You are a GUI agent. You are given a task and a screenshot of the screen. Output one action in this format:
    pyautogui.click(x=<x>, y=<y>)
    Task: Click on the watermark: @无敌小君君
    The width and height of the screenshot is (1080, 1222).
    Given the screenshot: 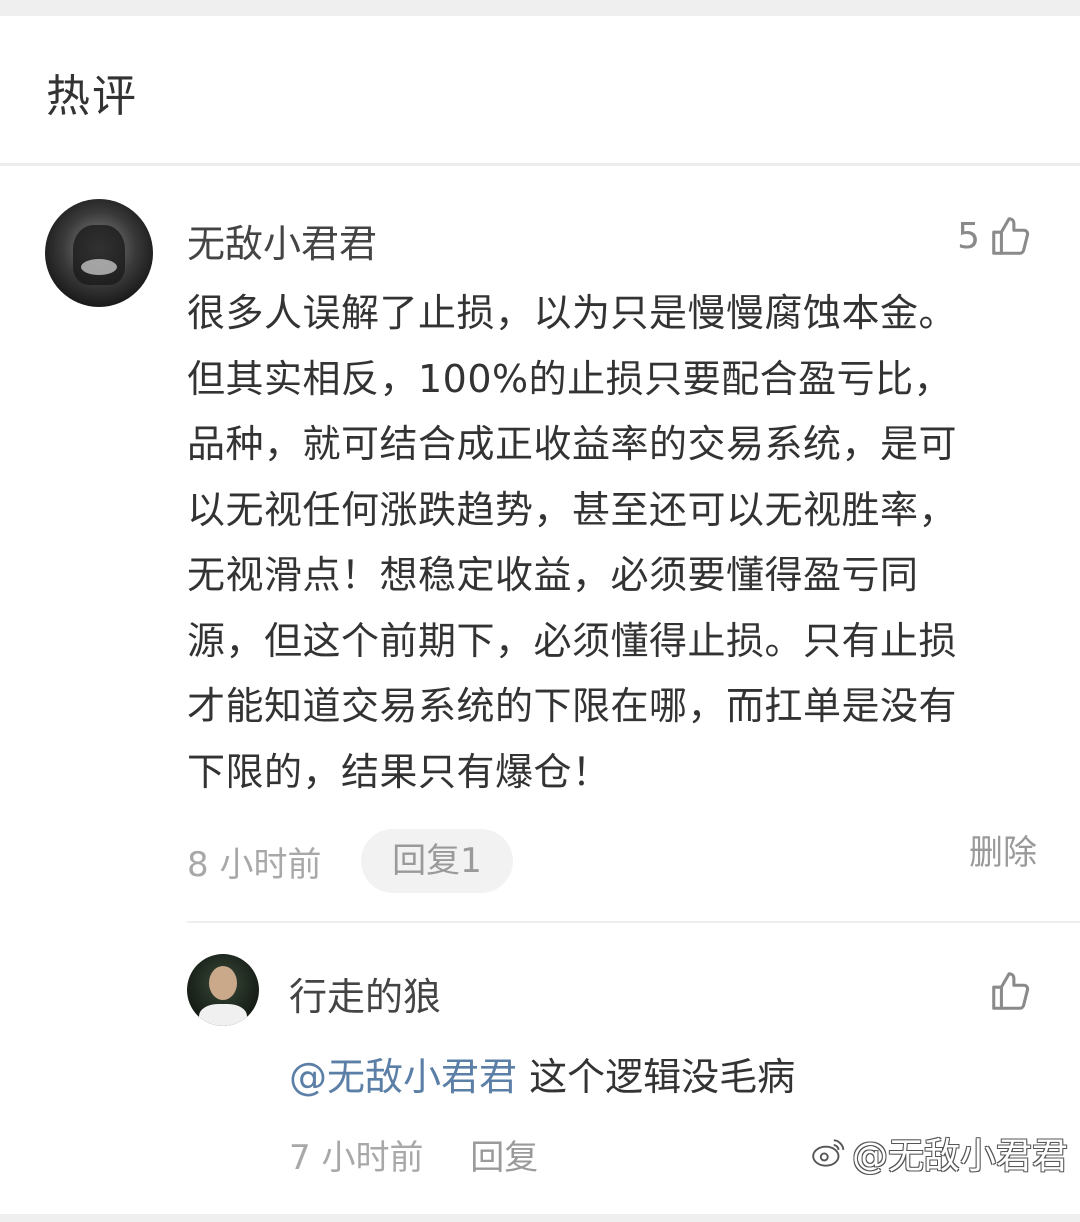 What is the action you would take?
    pyautogui.click(x=939, y=1153)
    